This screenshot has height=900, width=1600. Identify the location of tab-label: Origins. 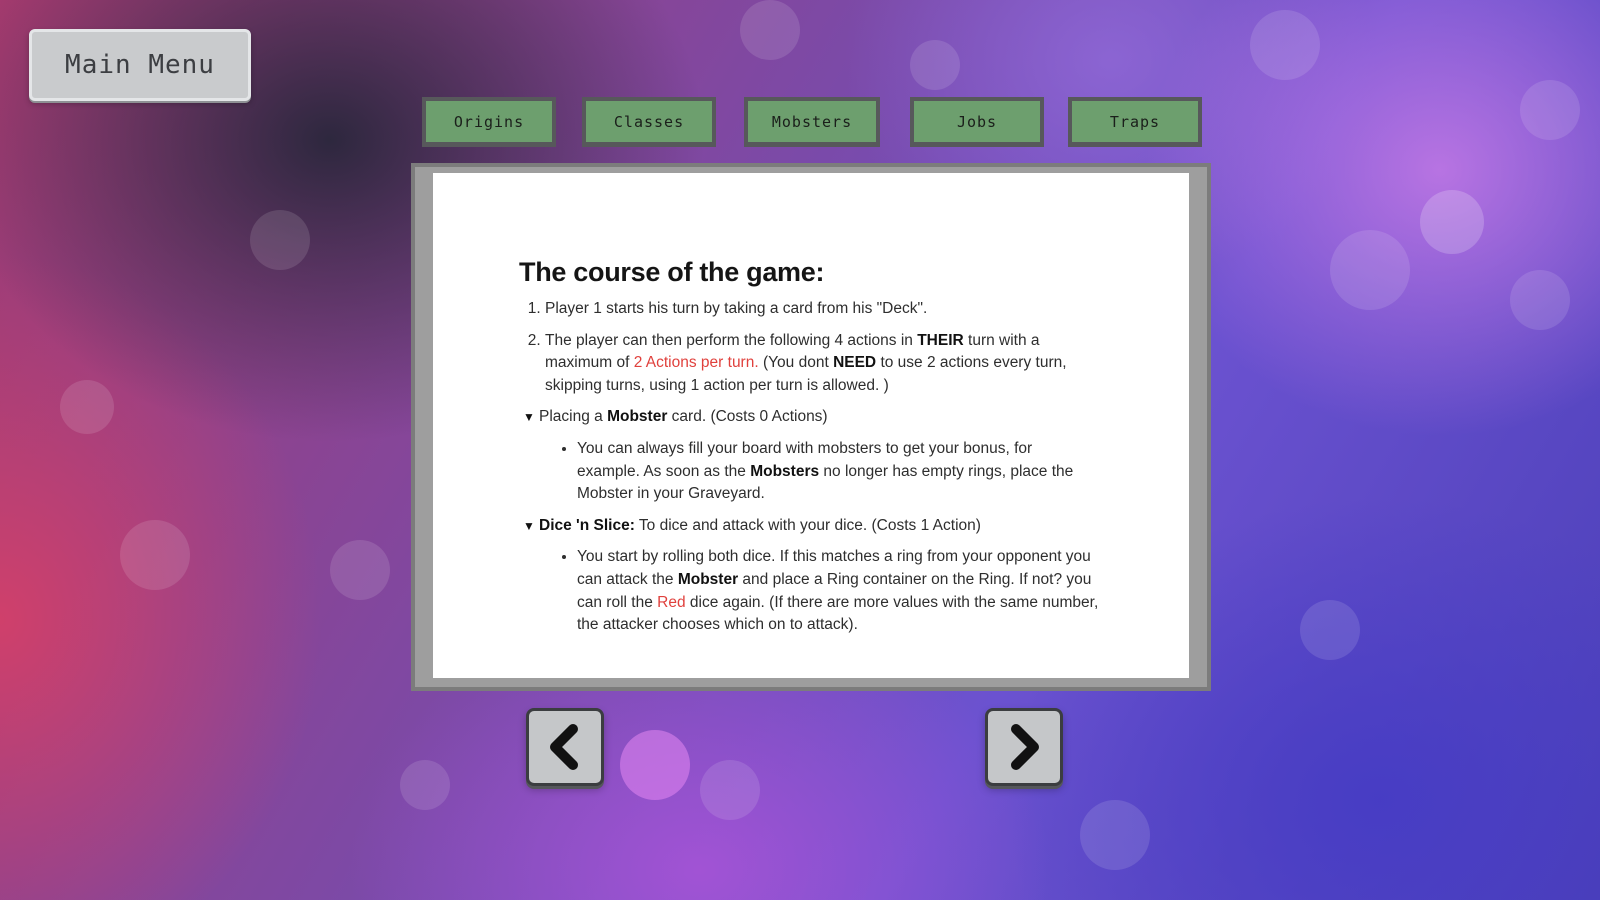
(489, 121).